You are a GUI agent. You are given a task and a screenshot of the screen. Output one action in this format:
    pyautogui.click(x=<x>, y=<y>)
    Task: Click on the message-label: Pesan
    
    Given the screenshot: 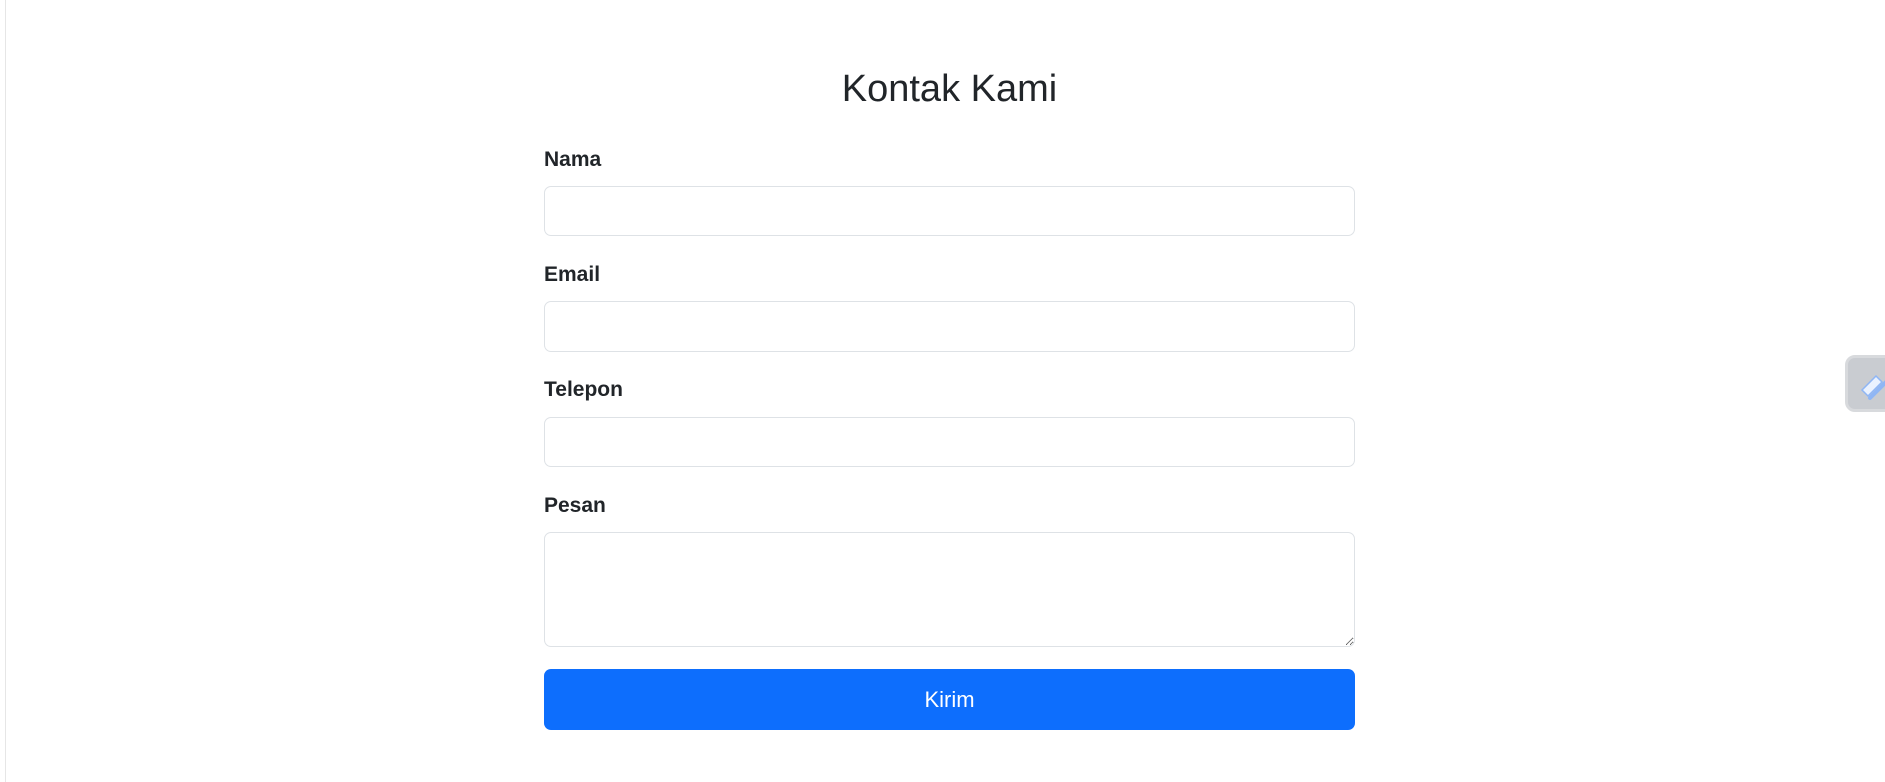 What is the action you would take?
    pyautogui.click(x=575, y=505)
    